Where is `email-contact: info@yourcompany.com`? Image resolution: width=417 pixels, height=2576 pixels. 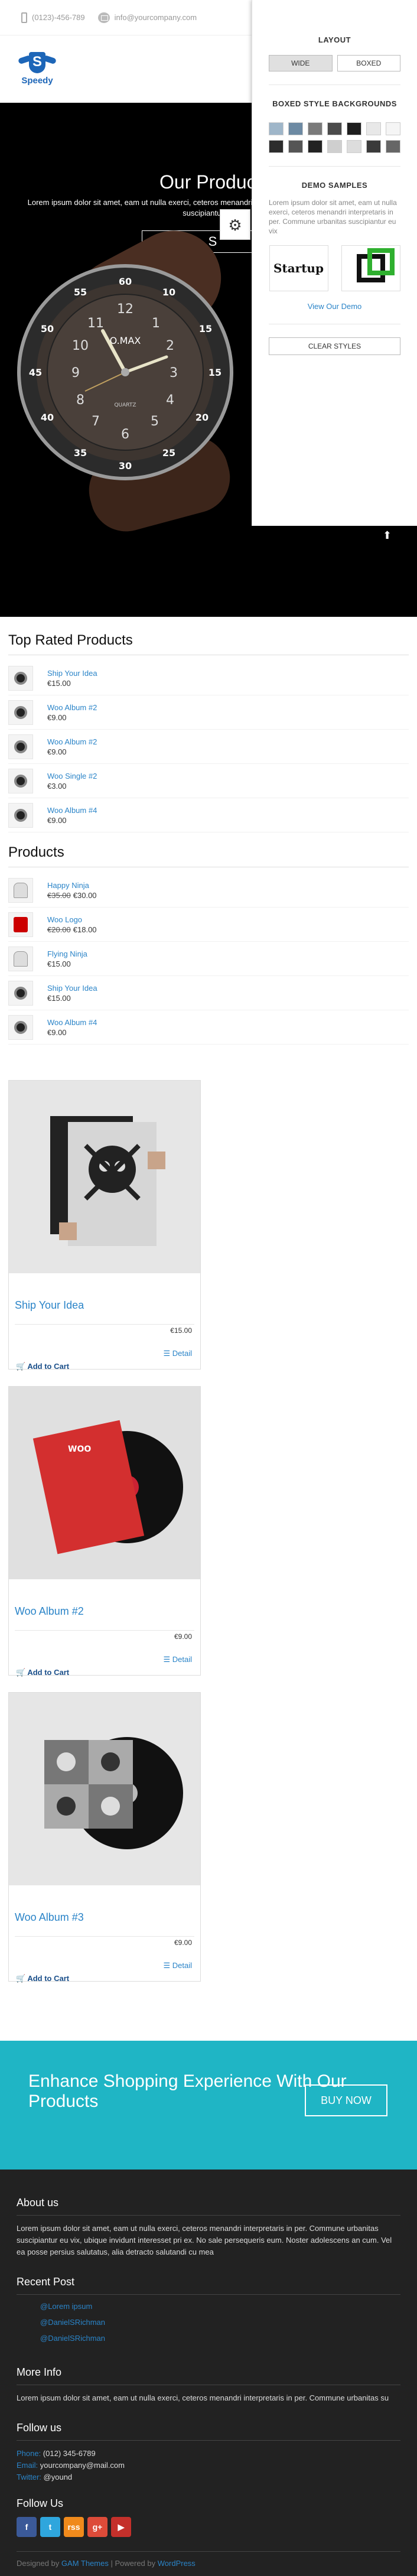 email-contact: info@yourcompany.com is located at coordinates (147, 17).